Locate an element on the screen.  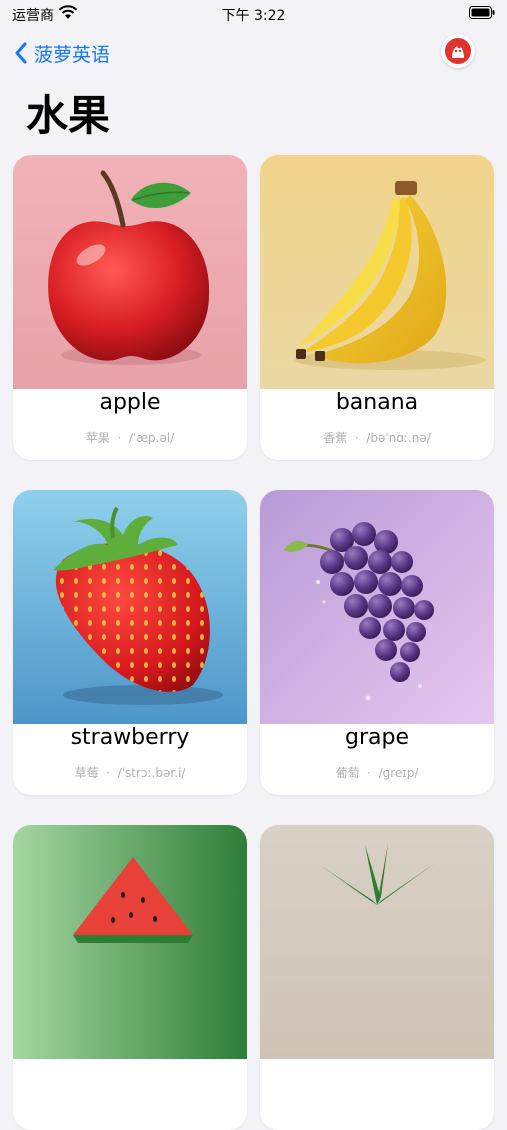
card-meta: 葡萄 · /ɡreɪp/ is located at coordinates (377, 773).